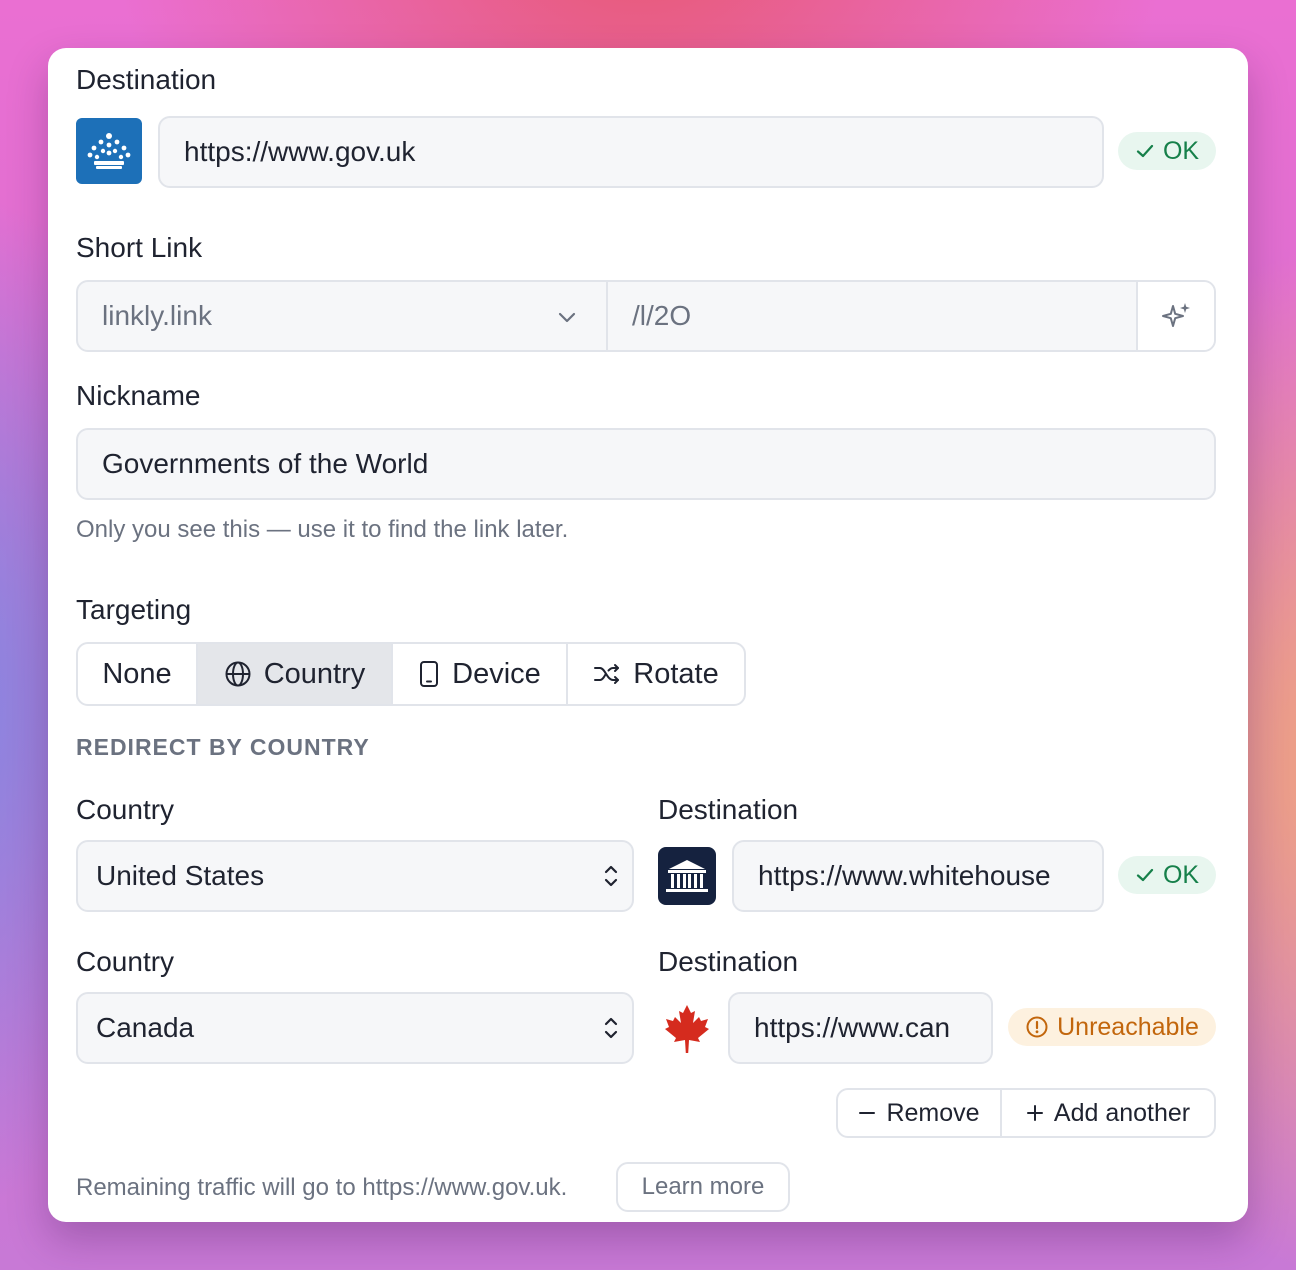 The image size is (1296, 1270). I want to click on globe-icon, so click(238, 674).